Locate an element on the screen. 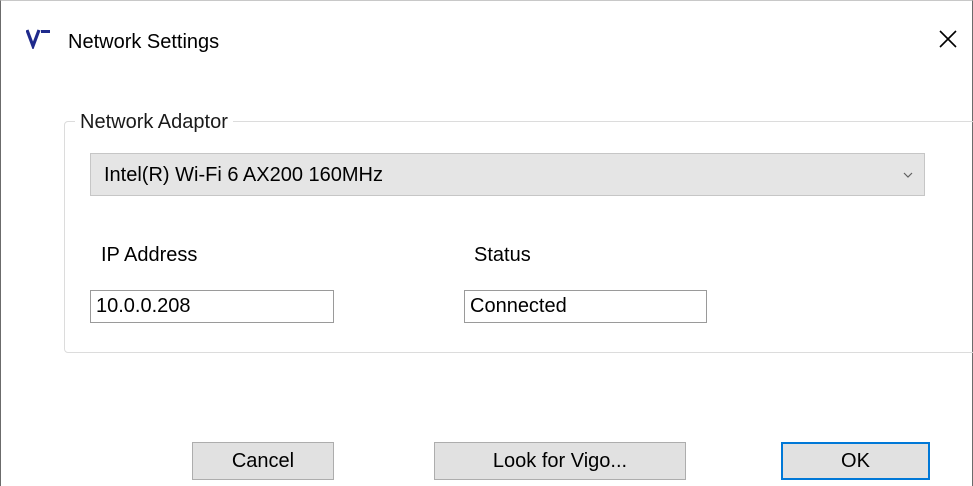  vigo-logo-icon is located at coordinates (38, 39).